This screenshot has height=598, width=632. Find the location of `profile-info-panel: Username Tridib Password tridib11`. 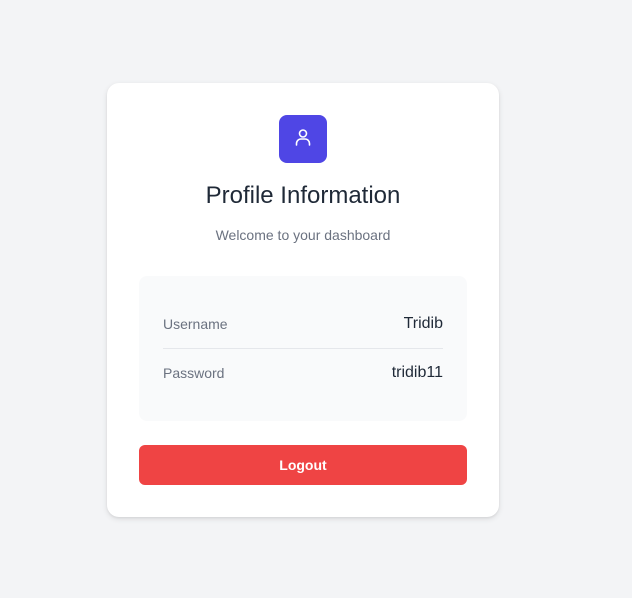

profile-info-panel: Username Tridib Password tridib11 is located at coordinates (303, 348).